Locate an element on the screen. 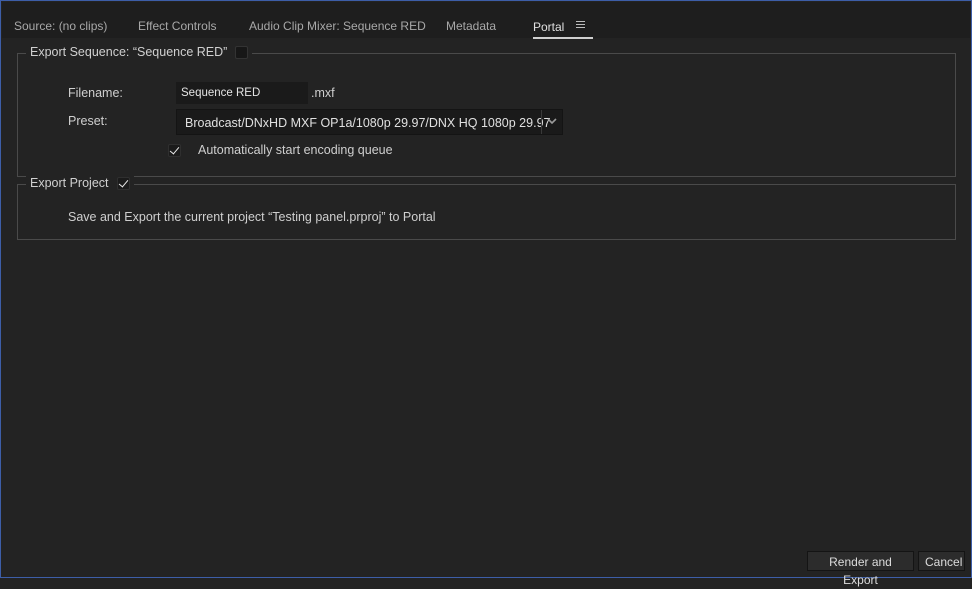 The height and width of the screenshot is (589, 972). active-tab-indicator is located at coordinates (563, 38).